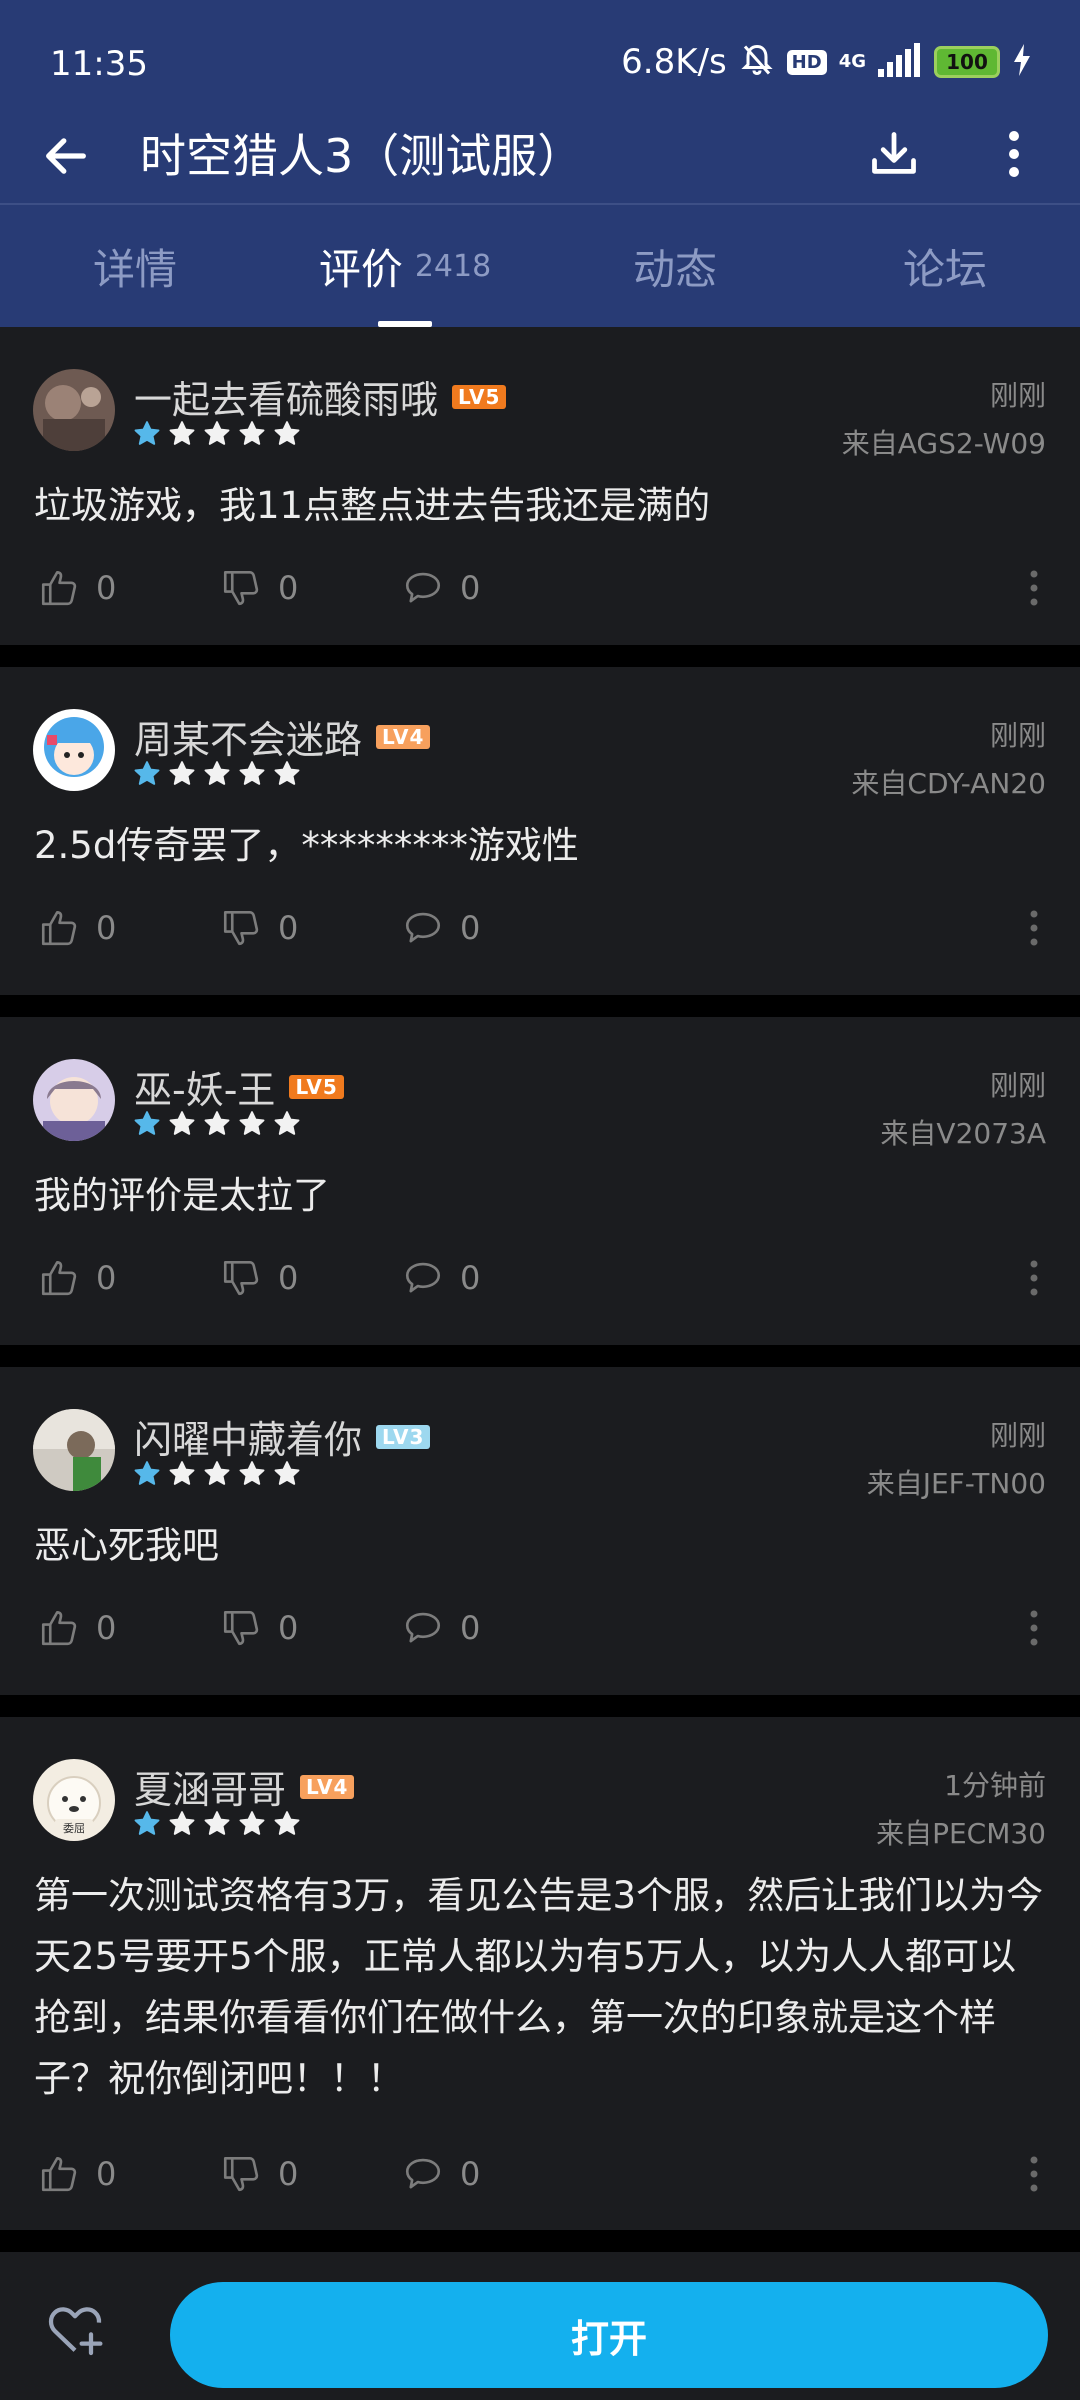 Image resolution: width=1080 pixels, height=2400 pixels. I want to click on review-author: 闪曜中藏着你 LV3, so click(282, 1436).